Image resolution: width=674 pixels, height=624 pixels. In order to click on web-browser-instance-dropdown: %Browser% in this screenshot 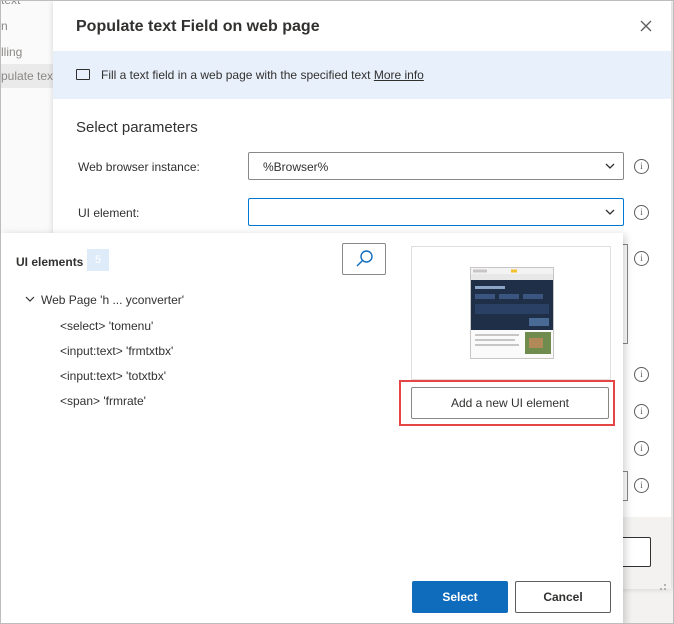, I will do `click(436, 166)`.